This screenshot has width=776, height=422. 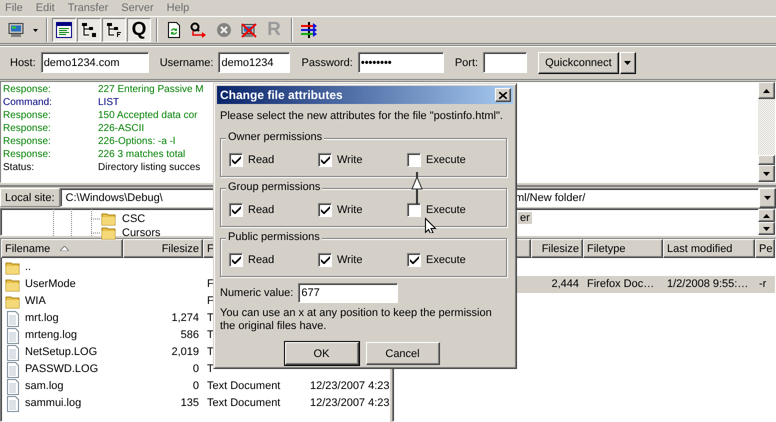 I want to click on file-name: UserMode, so click(x=50, y=284).